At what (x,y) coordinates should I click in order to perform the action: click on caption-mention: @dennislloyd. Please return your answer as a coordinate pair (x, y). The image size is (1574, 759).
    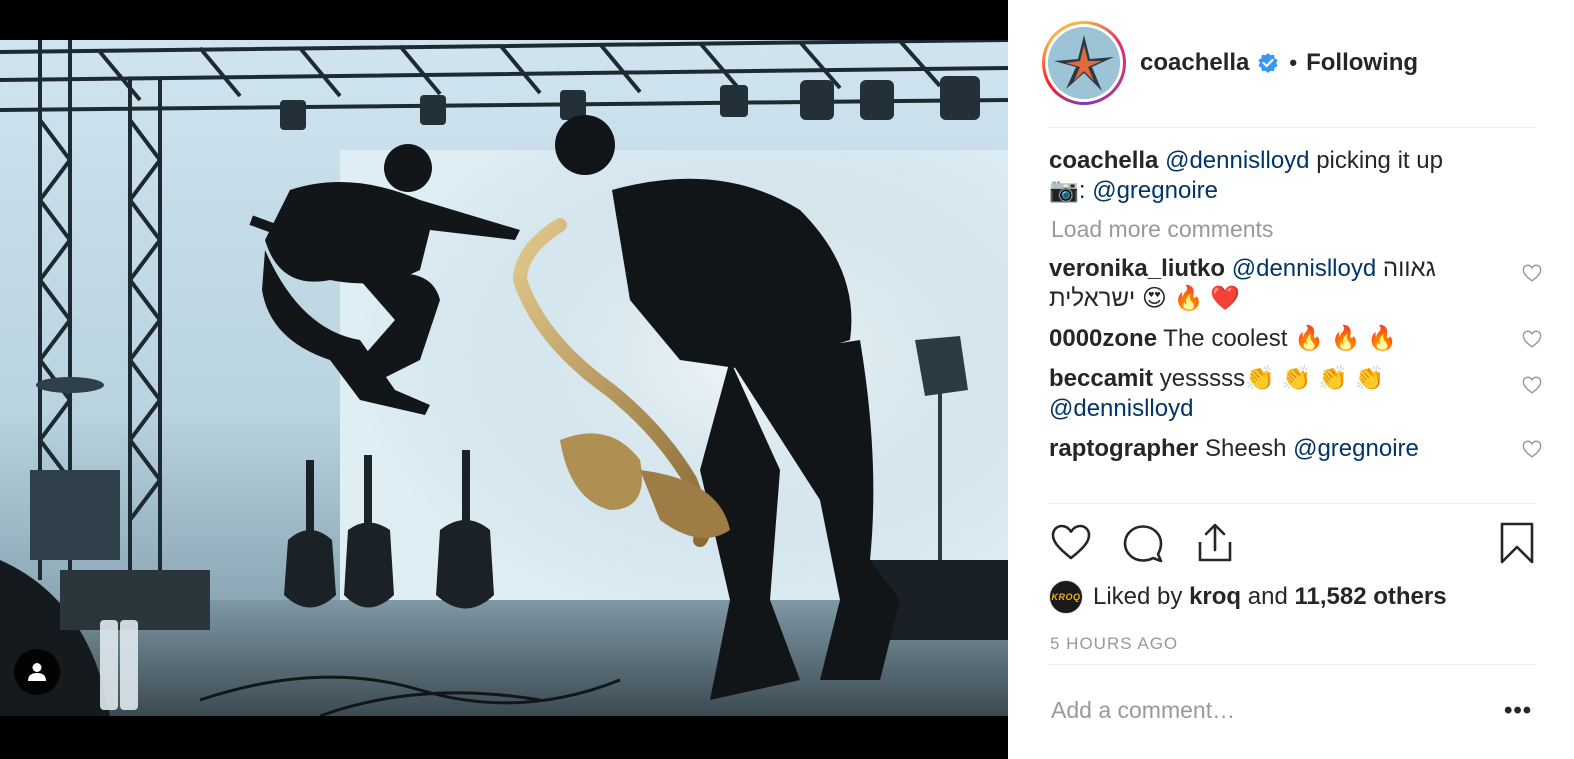
    Looking at the image, I should click on (1237, 160).